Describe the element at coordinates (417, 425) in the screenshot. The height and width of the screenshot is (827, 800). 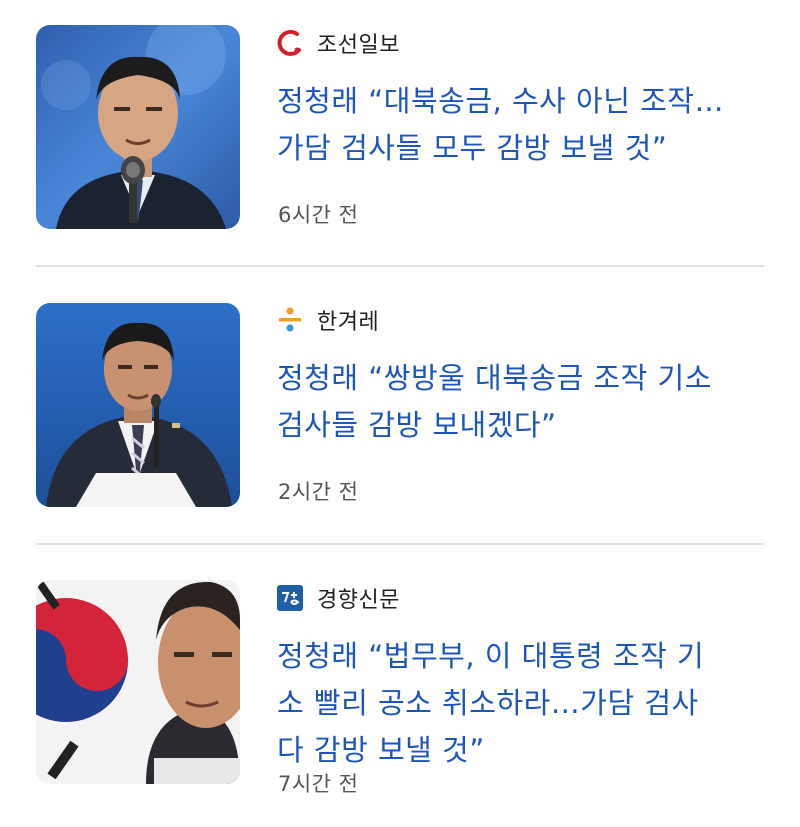
I see `headline-line: 검사들 감방 보내겠다”` at that location.